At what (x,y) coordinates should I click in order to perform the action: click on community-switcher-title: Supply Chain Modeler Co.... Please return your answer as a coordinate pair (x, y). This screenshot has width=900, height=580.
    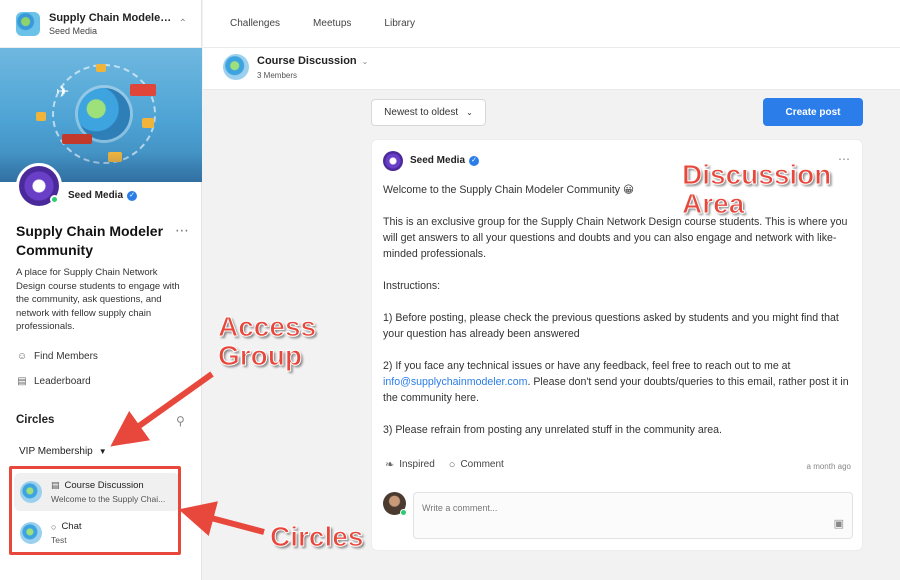
    Looking at the image, I should click on (111, 17).